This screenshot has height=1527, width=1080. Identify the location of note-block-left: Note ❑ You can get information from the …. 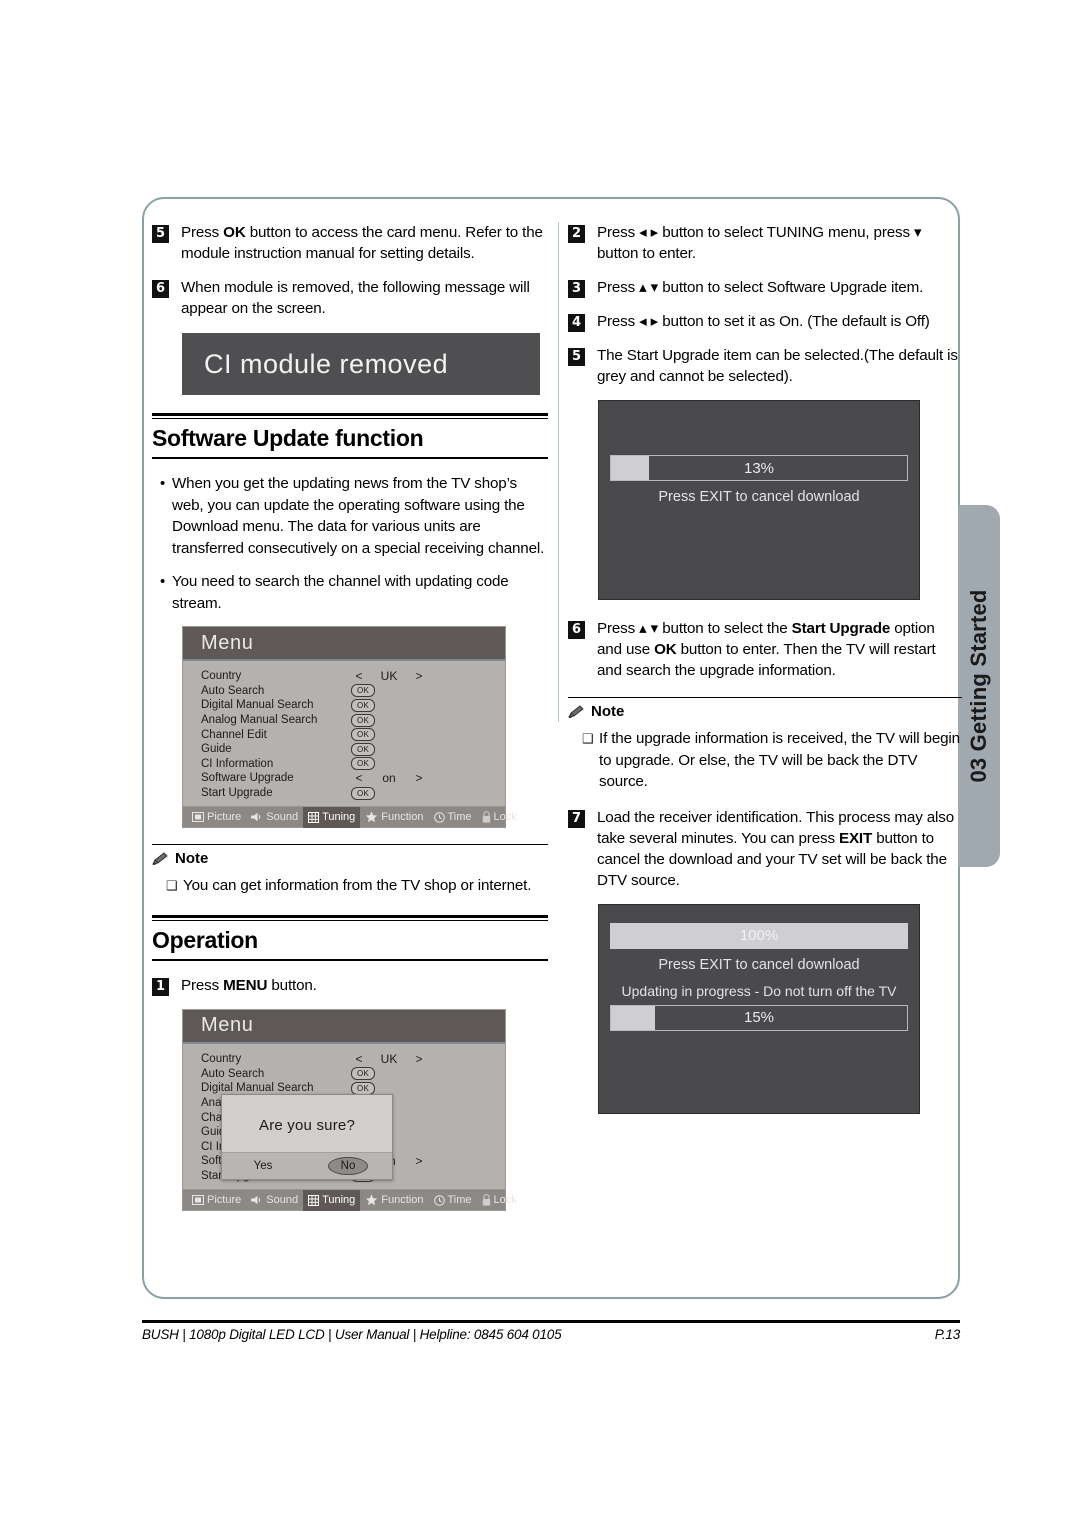
(350, 870).